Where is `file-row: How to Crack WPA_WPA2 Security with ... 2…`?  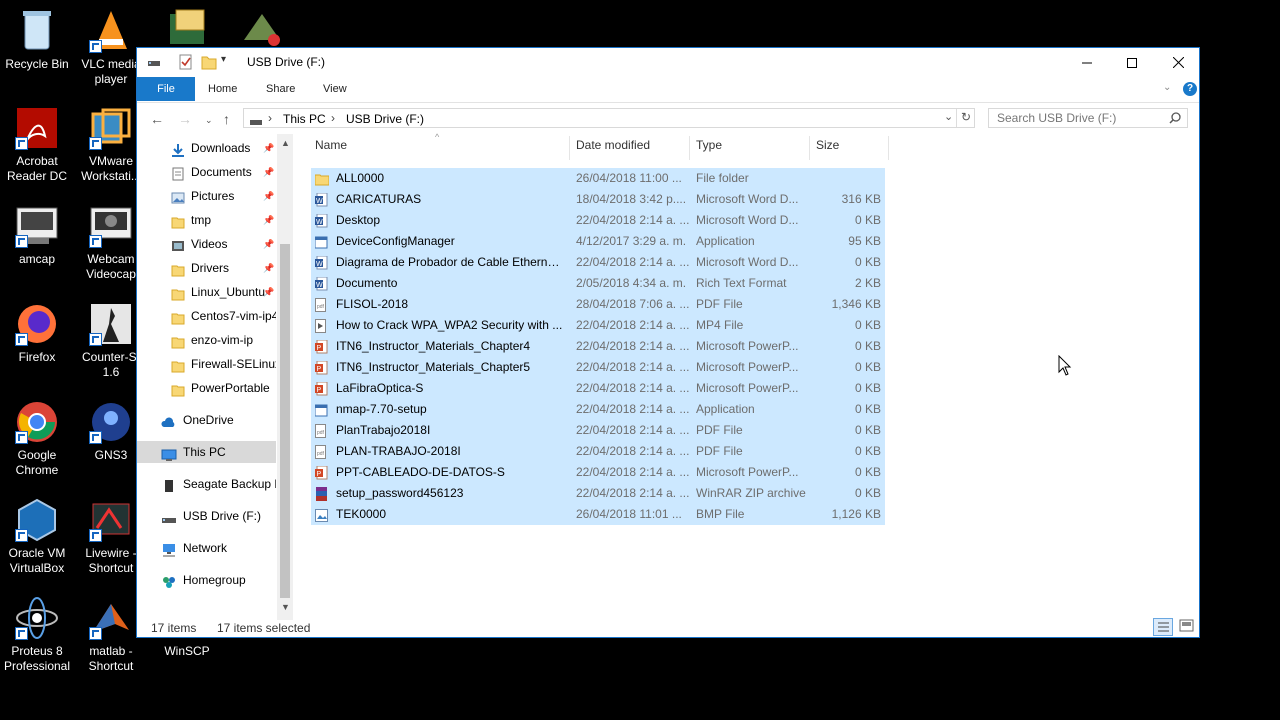 file-row: How to Crack WPA_WPA2 Security with ... 2… is located at coordinates (598, 325).